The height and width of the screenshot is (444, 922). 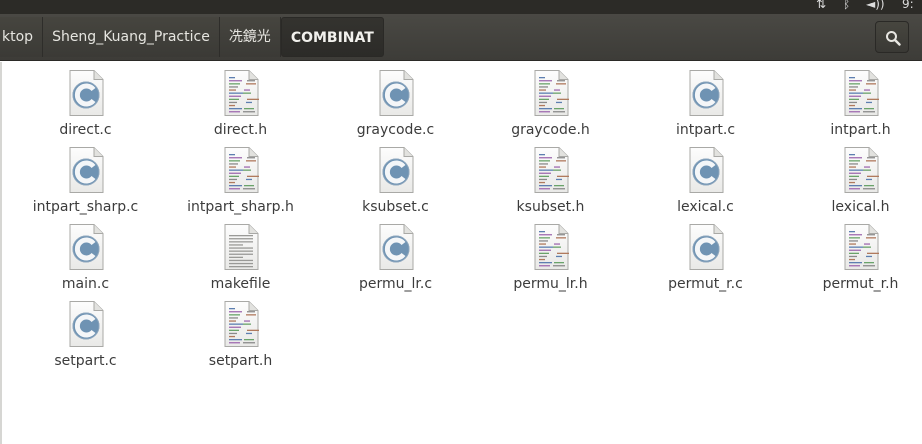 I want to click on file-item: permu_lr.c, so click(x=395, y=259).